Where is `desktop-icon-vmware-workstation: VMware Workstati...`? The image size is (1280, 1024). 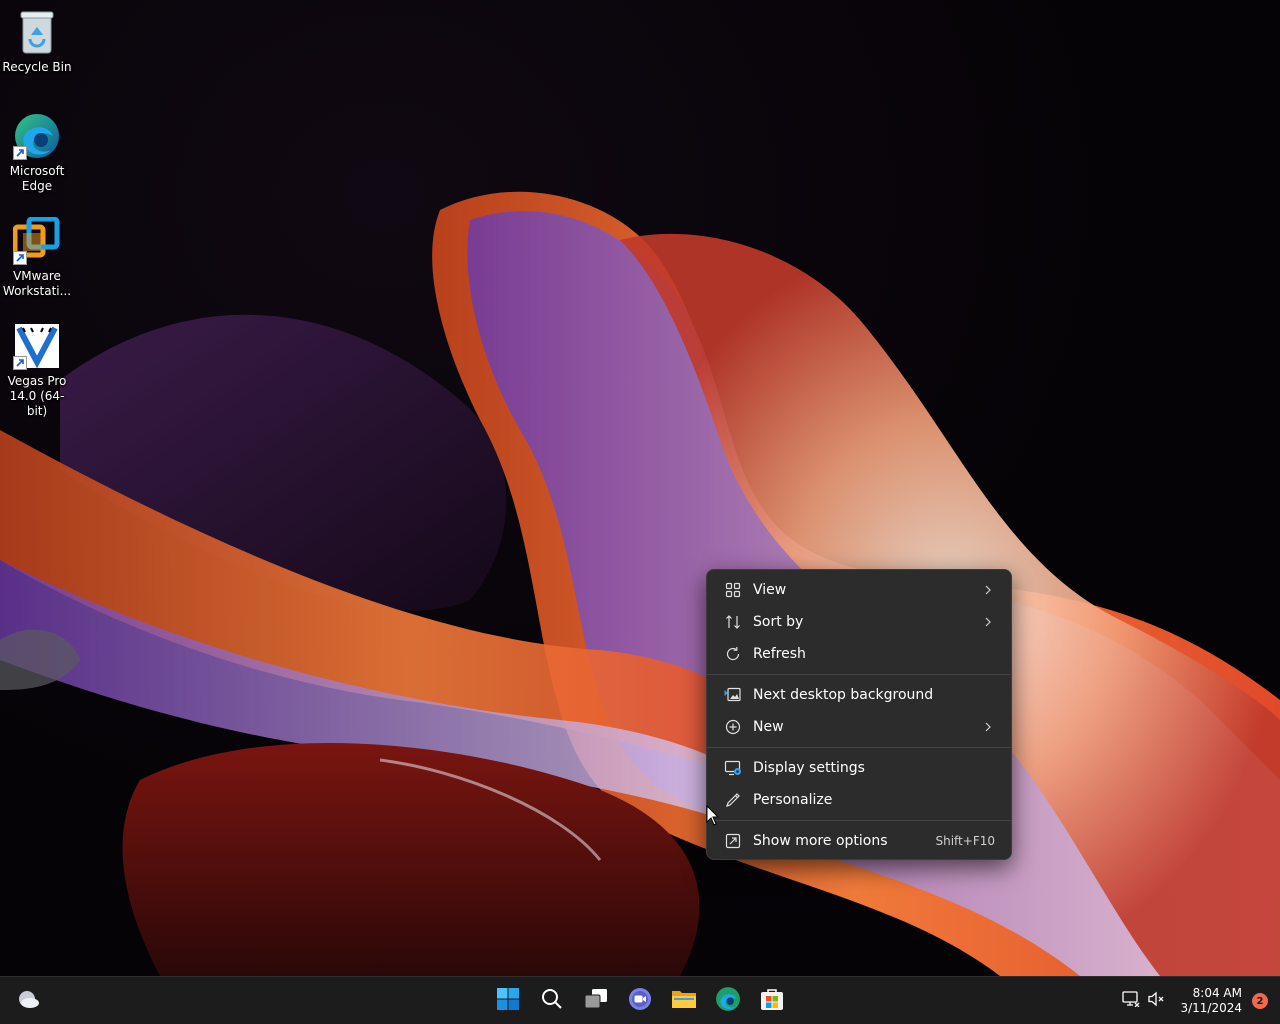 desktop-icon-vmware-workstation: VMware Workstati... is located at coordinates (37, 258).